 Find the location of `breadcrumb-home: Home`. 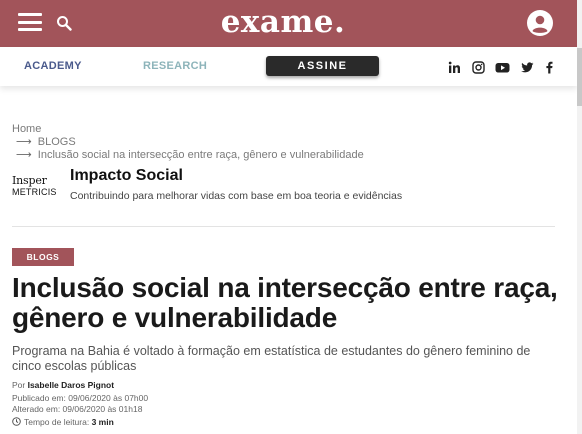

breadcrumb-home: Home is located at coordinates (26, 129).